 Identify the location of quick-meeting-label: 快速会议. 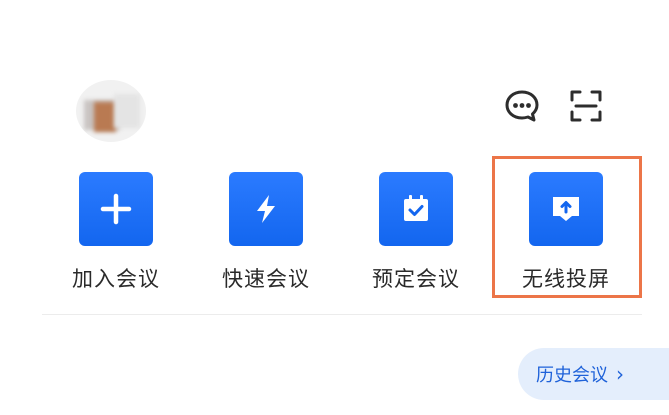
(266, 279).